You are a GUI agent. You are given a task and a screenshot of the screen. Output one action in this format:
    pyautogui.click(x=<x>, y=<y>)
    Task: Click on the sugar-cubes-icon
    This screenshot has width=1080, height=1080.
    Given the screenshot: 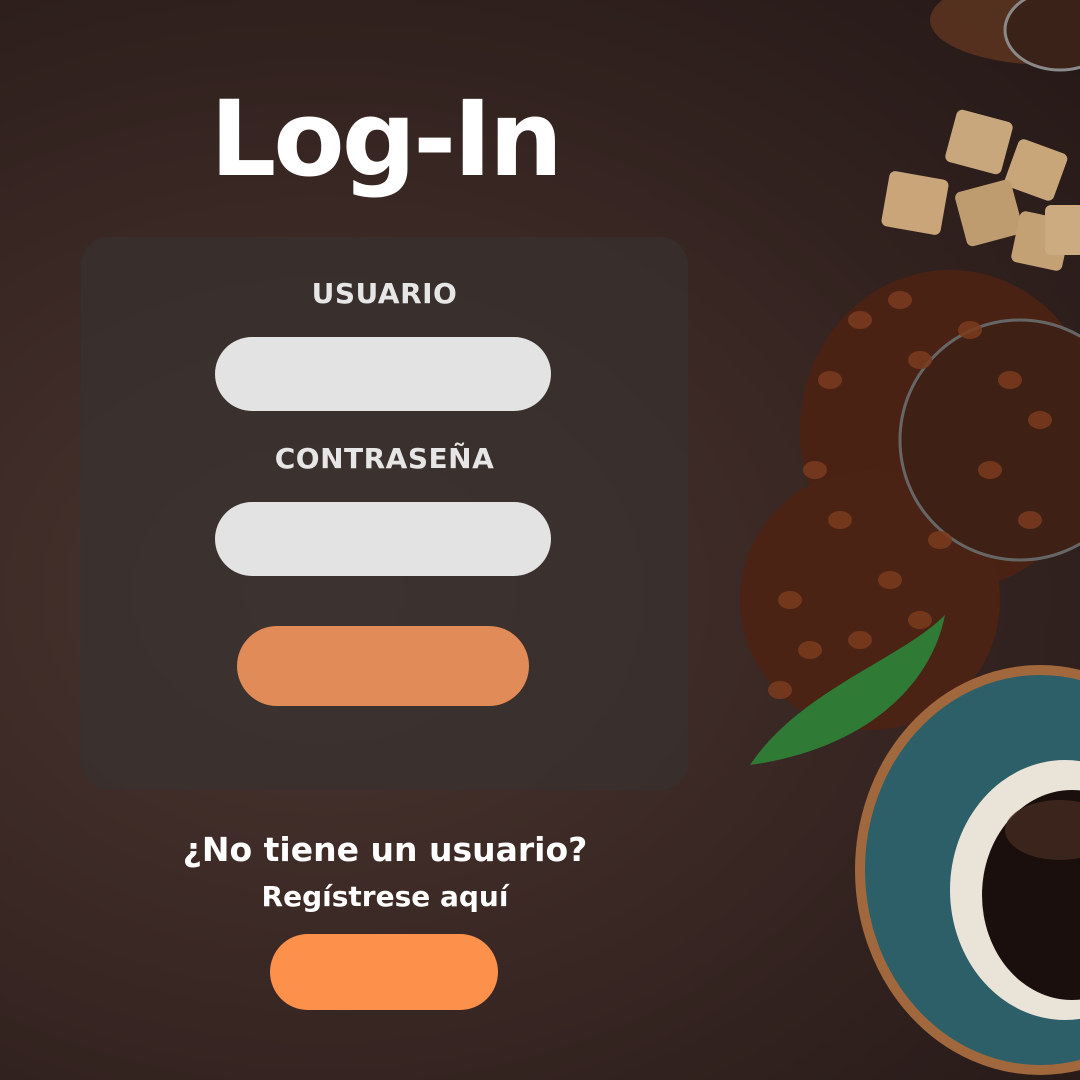 What is the action you would take?
    pyautogui.click(x=980, y=190)
    